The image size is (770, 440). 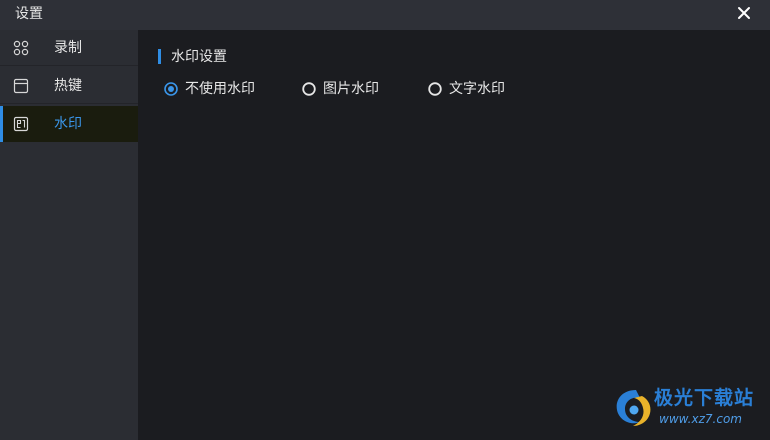 I want to click on radio-label: 文字水印, so click(x=477, y=89).